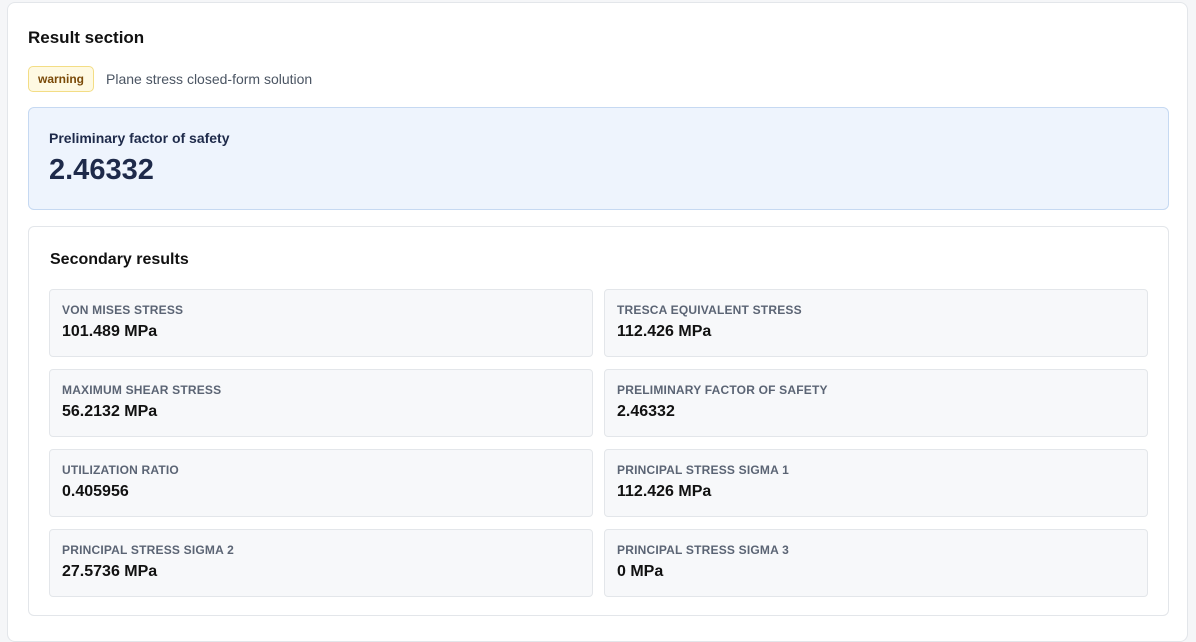  What do you see at coordinates (876, 563) in the screenshot?
I see `metric-principal-stress-sigma-3: PRINCIPAL STRESS SIGMA 3 0 MPa` at bounding box center [876, 563].